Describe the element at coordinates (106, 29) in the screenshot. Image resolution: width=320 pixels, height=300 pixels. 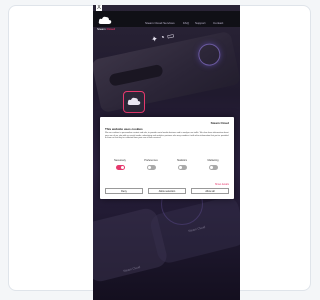
I see `brand-logo: Steam Cloud` at that location.